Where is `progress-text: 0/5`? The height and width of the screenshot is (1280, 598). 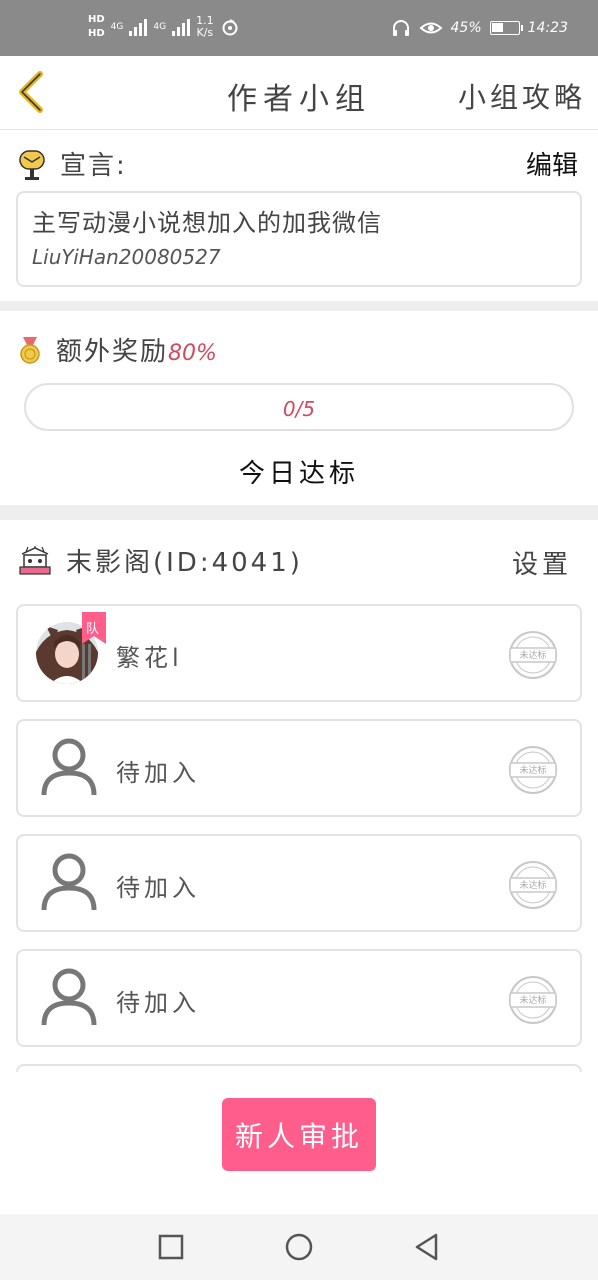
progress-text: 0/5 is located at coordinates (299, 409).